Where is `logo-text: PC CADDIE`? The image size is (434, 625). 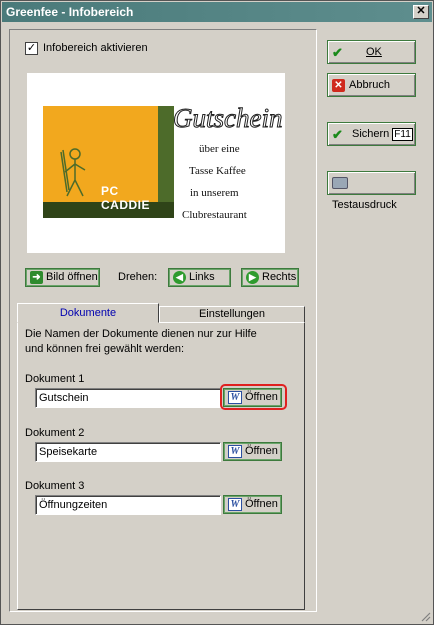 logo-text: PC CADDIE is located at coordinates (126, 198).